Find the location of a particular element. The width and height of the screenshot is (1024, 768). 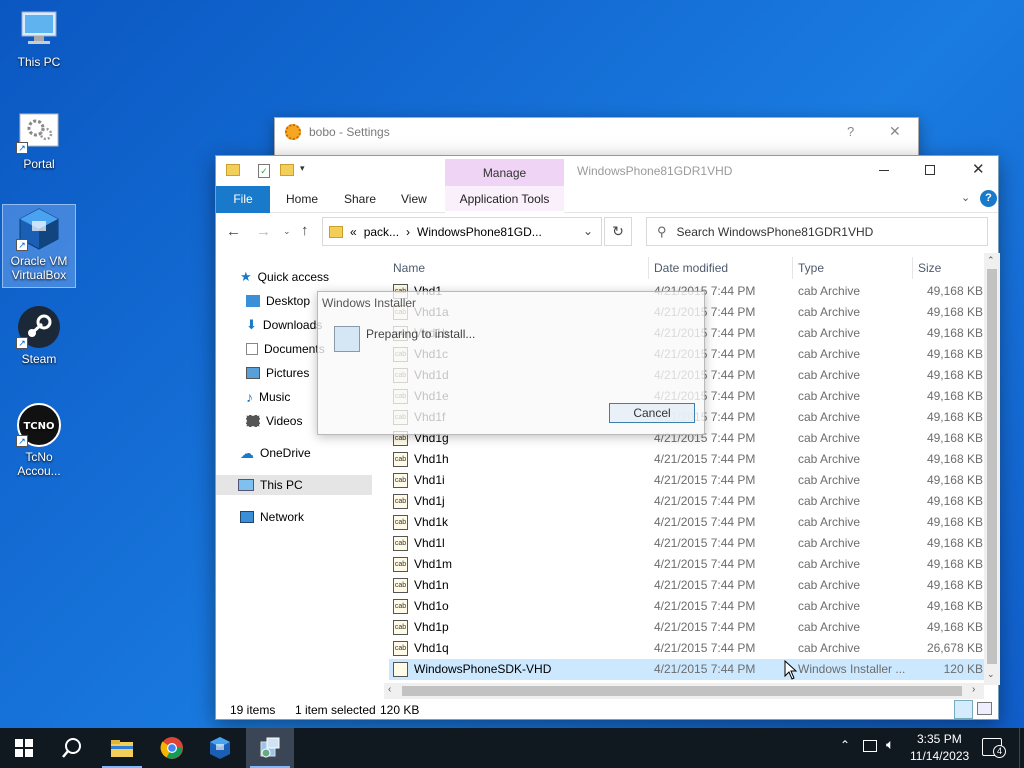

refresh-button: ↻ is located at coordinates (618, 231).